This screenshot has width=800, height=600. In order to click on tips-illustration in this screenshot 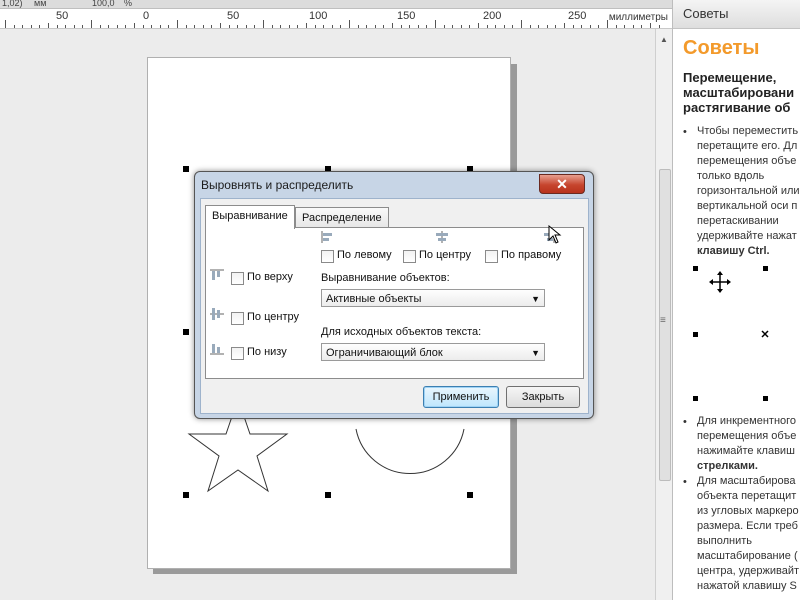, I will do `click(731, 333)`.